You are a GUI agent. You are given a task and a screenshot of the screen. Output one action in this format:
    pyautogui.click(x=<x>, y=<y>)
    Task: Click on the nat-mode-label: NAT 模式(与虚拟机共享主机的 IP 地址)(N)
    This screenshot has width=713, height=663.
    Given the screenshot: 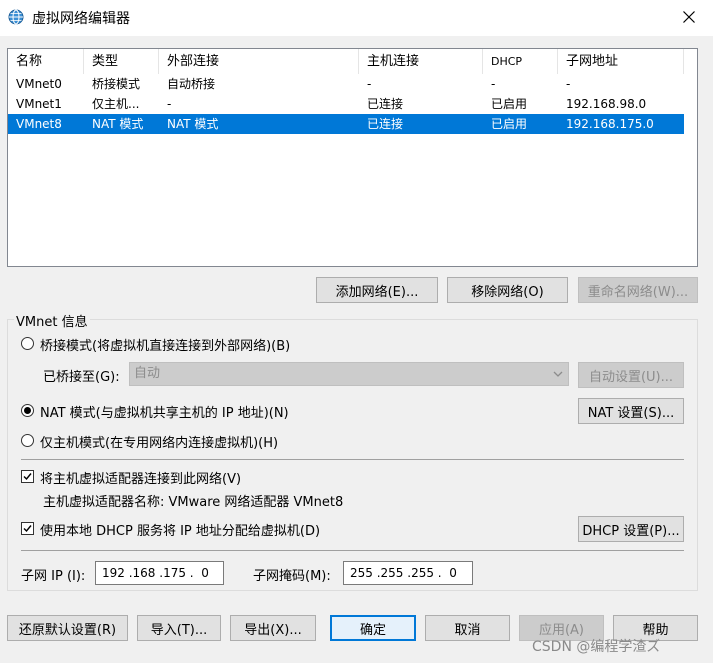 What is the action you would take?
    pyautogui.click(x=164, y=411)
    